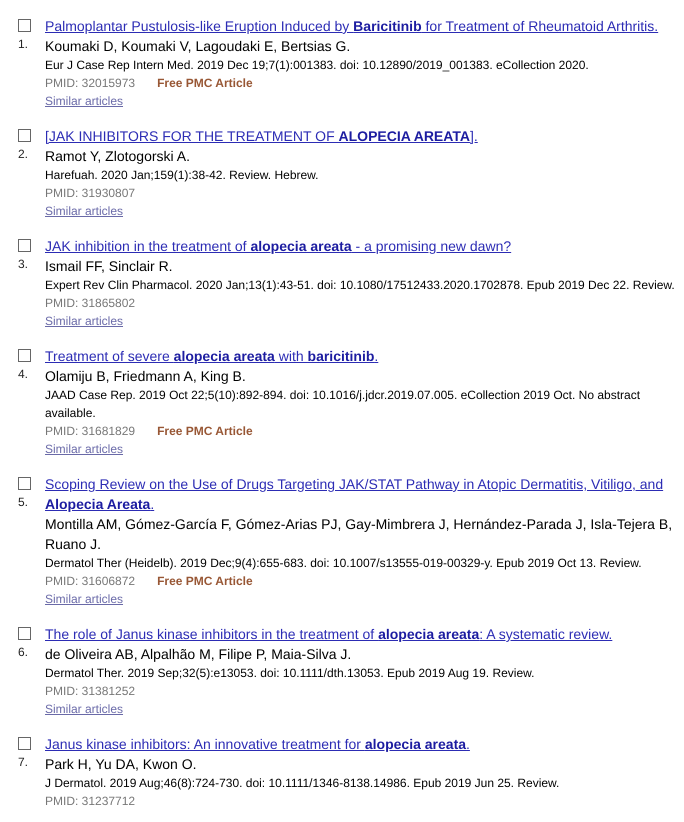 The width and height of the screenshot is (684, 822). What do you see at coordinates (362, 634) in the screenshot?
I see `article-title-link: The role of Janus kinase inhibitors in the treatment of alopecia areata: A systematic review.` at bounding box center [362, 634].